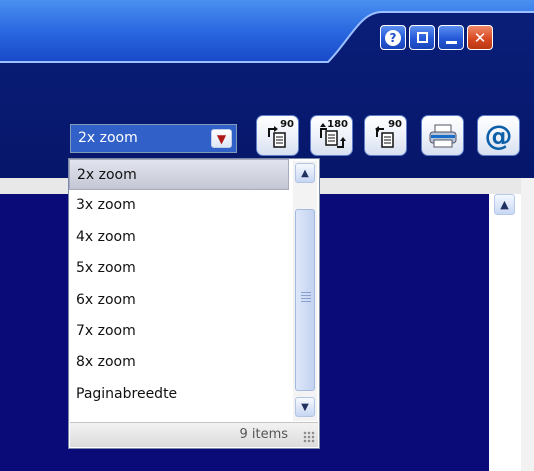  I want to click on close-button: ✕, so click(480, 37).